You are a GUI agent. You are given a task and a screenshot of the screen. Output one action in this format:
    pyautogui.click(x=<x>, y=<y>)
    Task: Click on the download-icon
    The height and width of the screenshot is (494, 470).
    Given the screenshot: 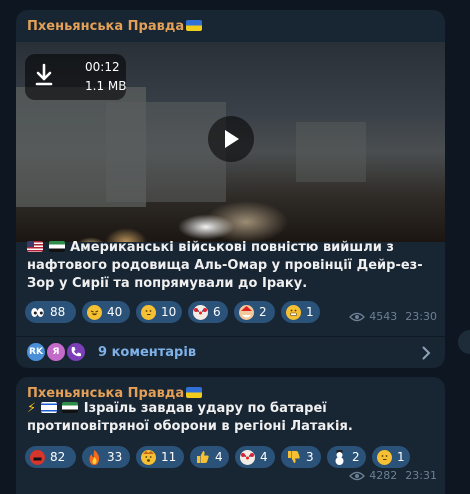 What is the action you would take?
    pyautogui.click(x=44, y=75)
    